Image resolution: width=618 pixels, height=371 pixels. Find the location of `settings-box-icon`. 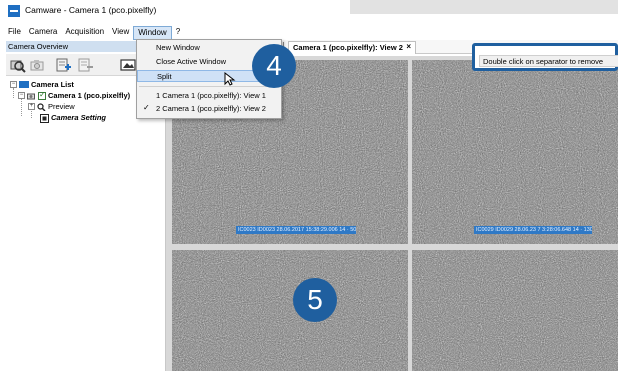

settings-box-icon is located at coordinates (44, 118).